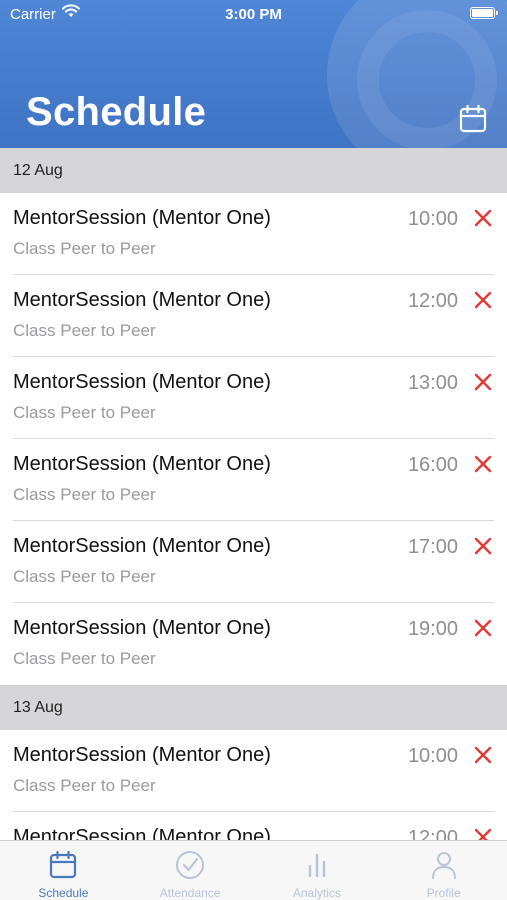 The image size is (507, 900). I want to click on tab-label: Attendance, so click(190, 893).